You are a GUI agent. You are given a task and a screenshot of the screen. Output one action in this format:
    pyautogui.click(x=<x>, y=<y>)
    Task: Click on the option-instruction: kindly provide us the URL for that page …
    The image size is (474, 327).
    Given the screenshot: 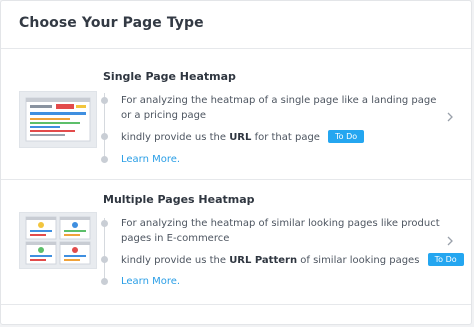 What is the action you would take?
    pyautogui.click(x=243, y=136)
    